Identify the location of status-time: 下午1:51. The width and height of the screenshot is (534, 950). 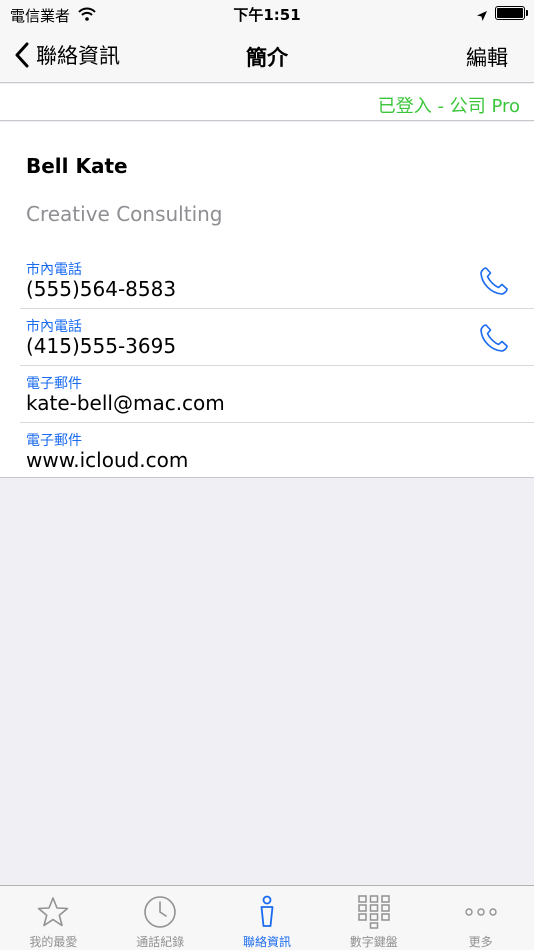
(267, 15).